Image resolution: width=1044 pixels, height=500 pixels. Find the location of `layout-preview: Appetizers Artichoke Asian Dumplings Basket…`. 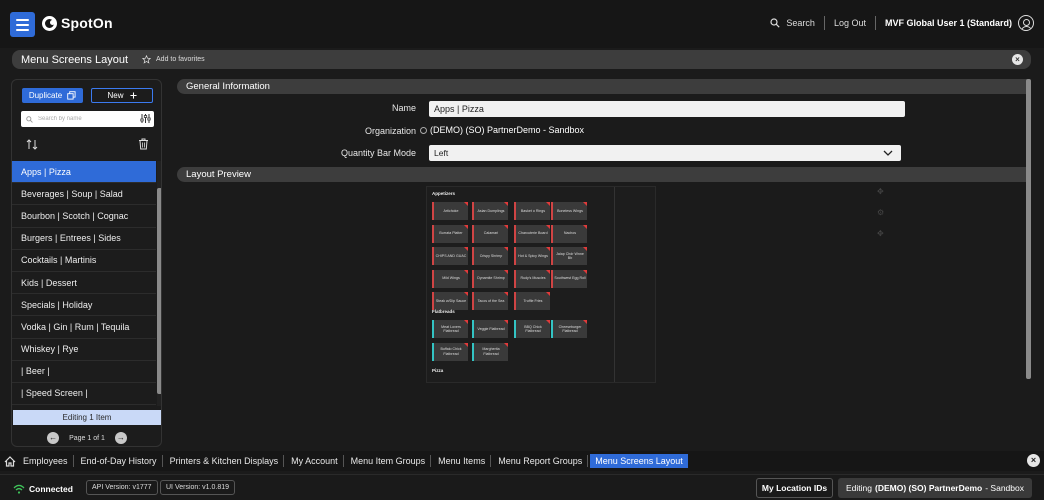

layout-preview: Appetizers Artichoke Asian Dumplings Basket… is located at coordinates (541, 284).